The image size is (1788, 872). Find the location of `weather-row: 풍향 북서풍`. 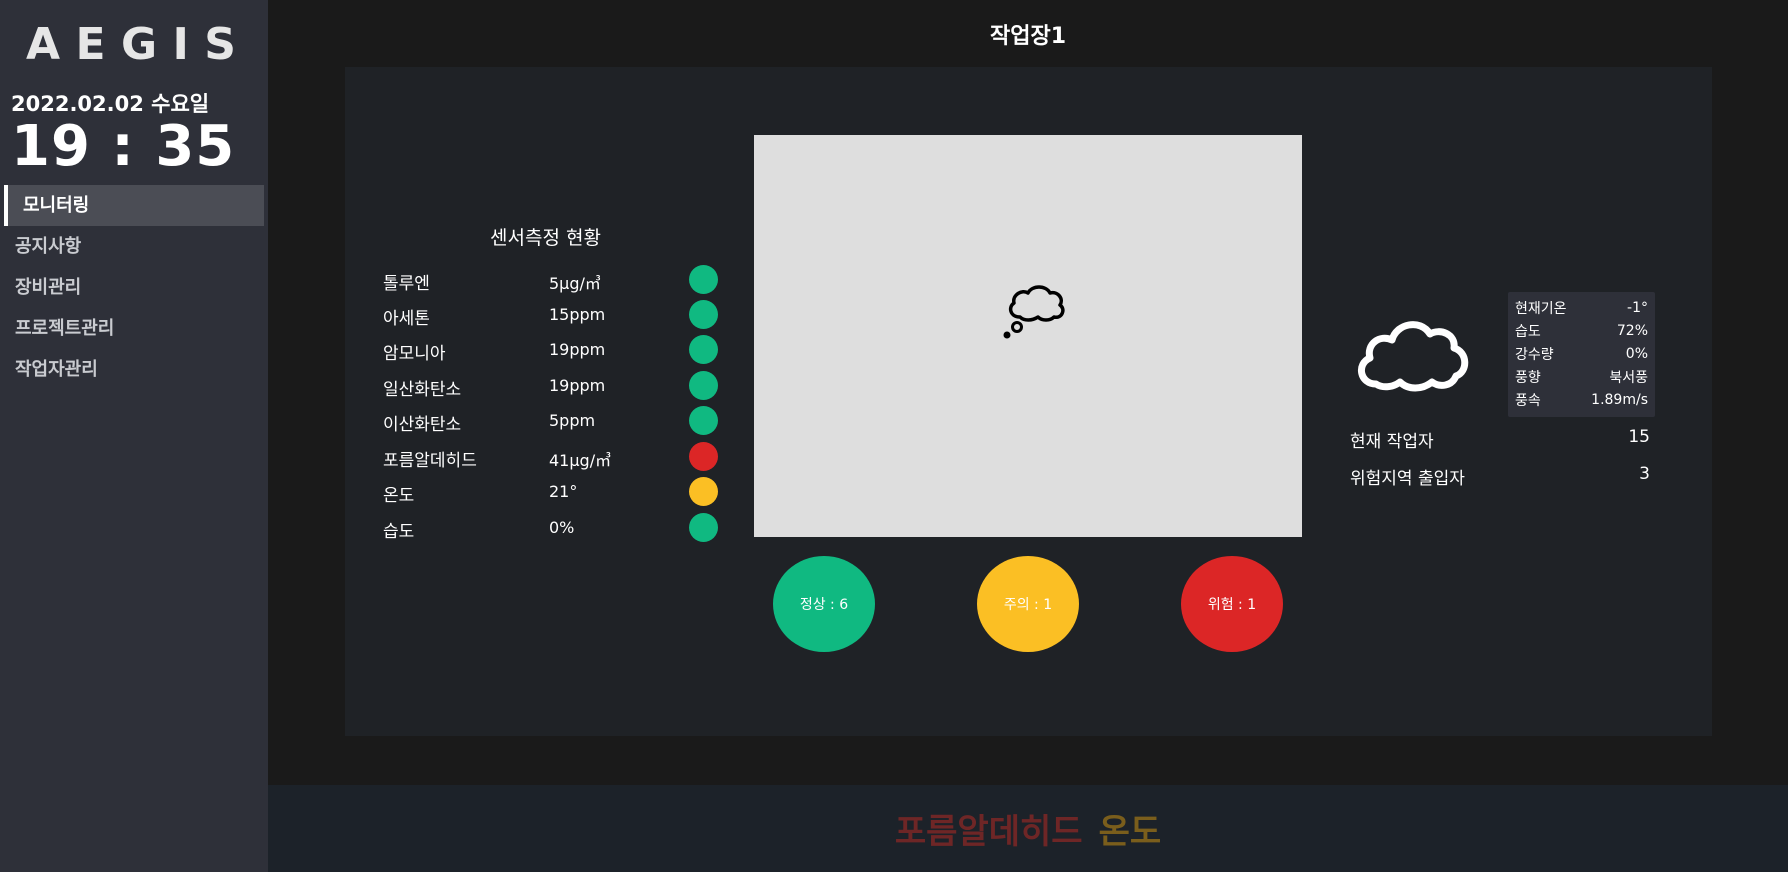

weather-row: 풍향 북서풍 is located at coordinates (1581, 376).